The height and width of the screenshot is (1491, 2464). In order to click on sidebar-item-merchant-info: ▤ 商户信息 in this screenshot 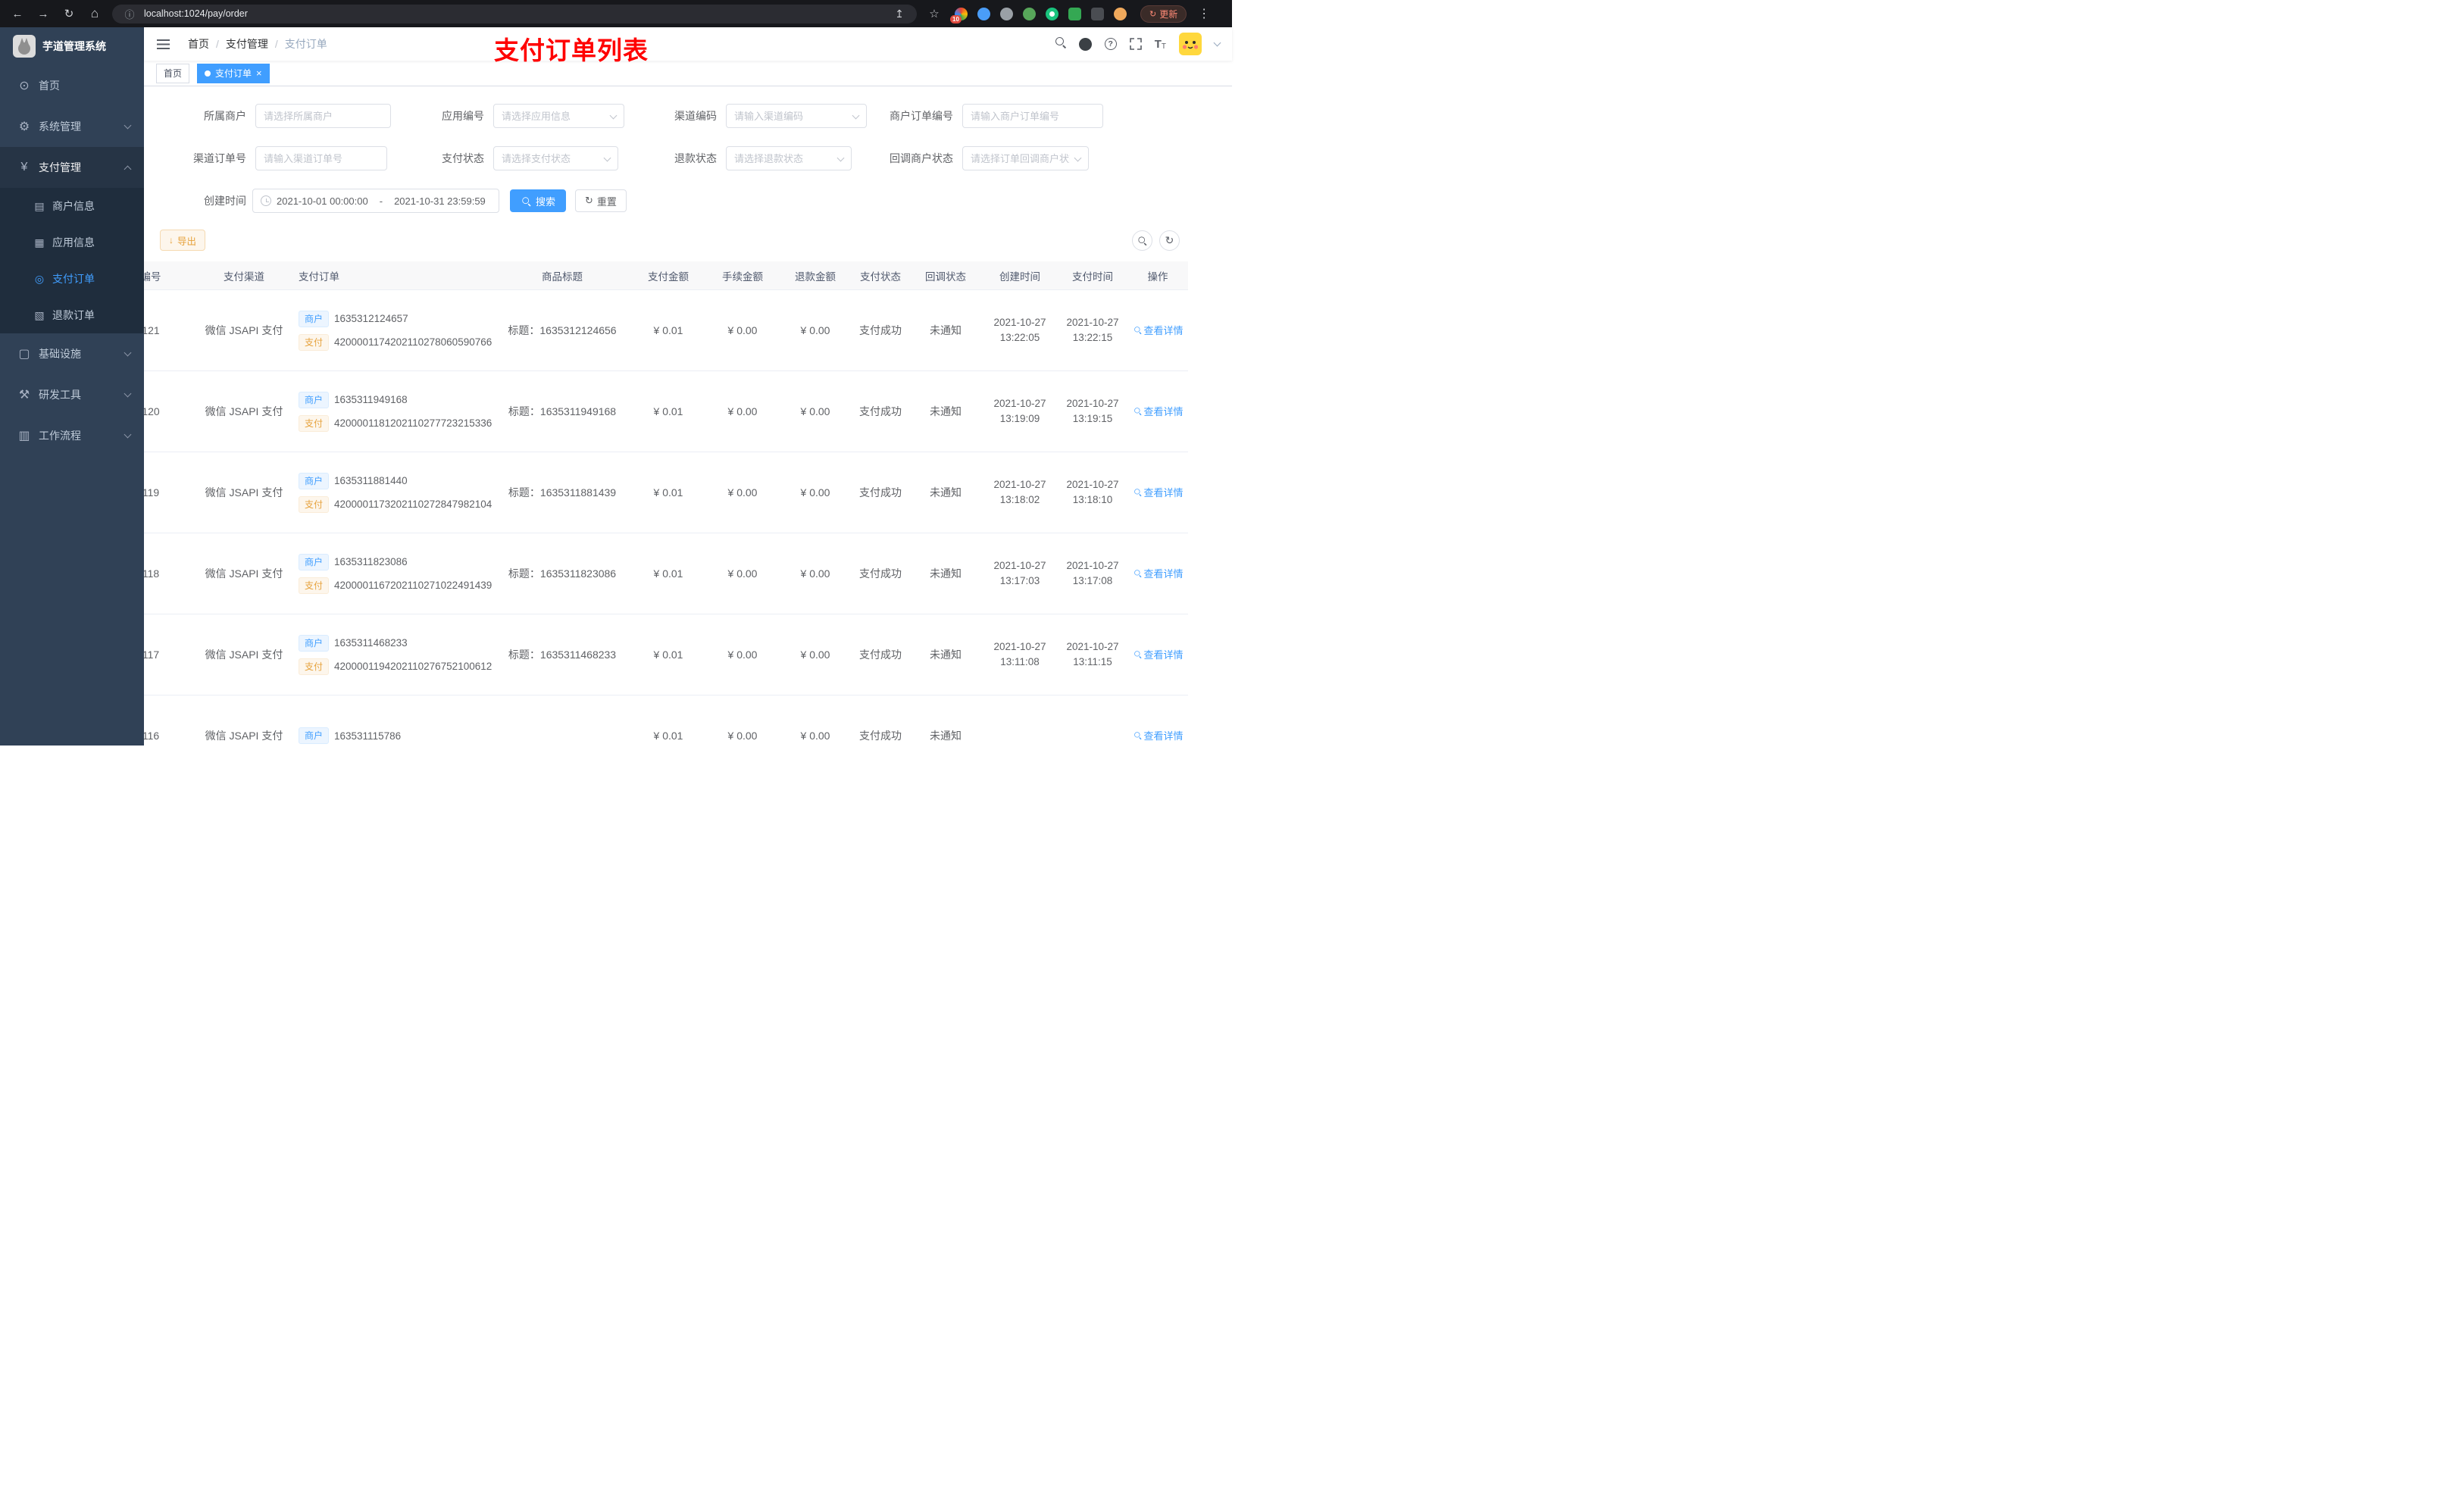, I will do `click(72, 206)`.